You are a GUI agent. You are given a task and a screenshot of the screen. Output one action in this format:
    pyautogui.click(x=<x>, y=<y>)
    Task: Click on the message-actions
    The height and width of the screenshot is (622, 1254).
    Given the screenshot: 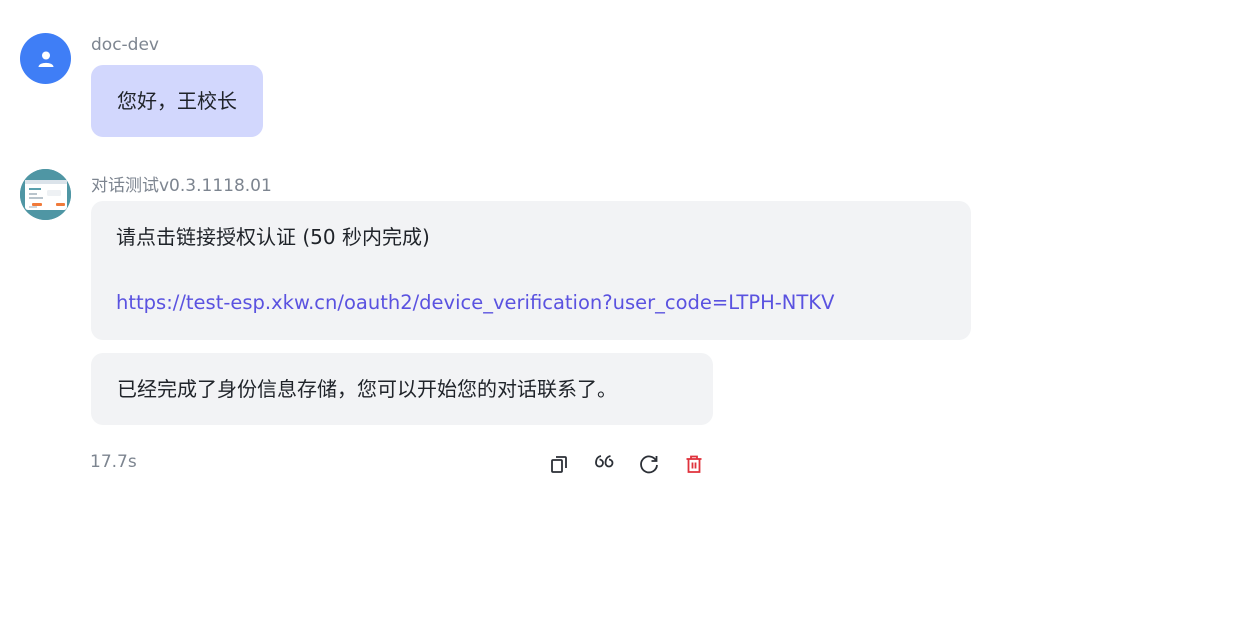 What is the action you would take?
    pyautogui.click(x=626, y=464)
    